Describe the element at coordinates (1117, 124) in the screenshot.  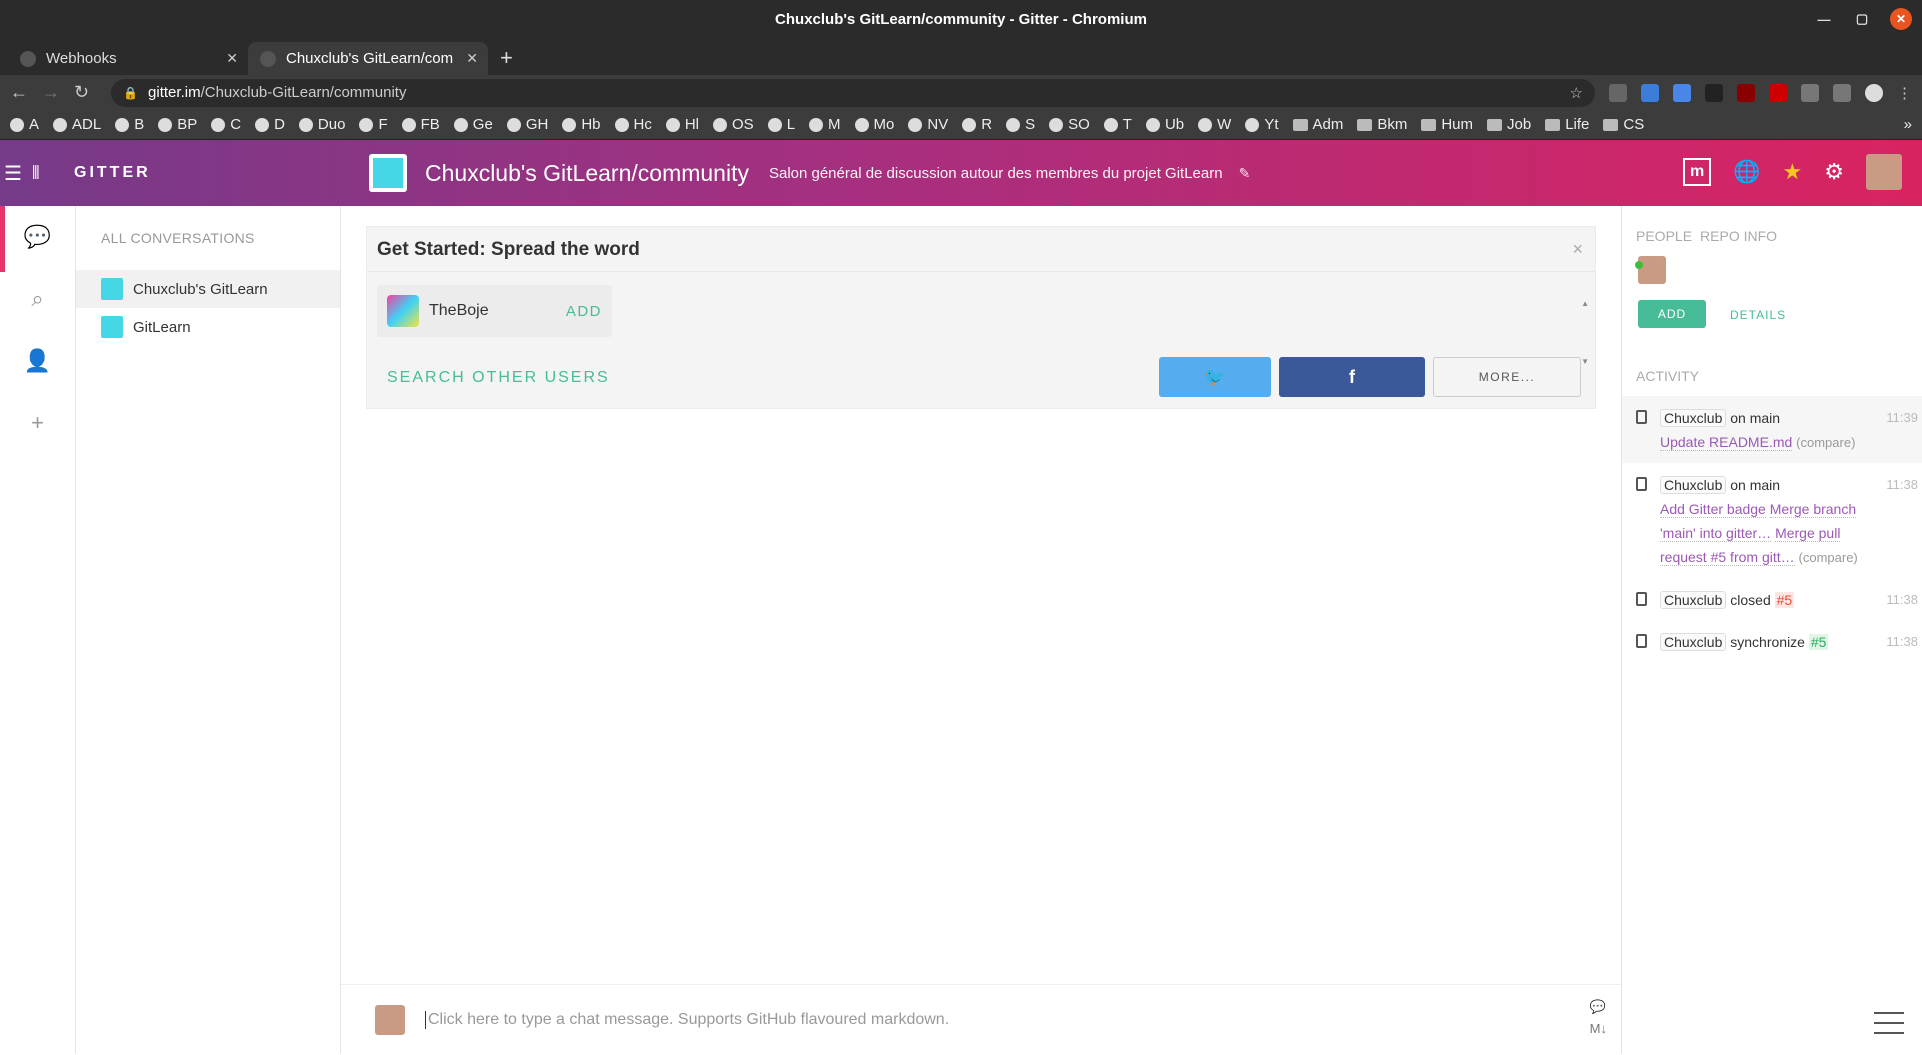
I see `bookmark-item: T` at that location.